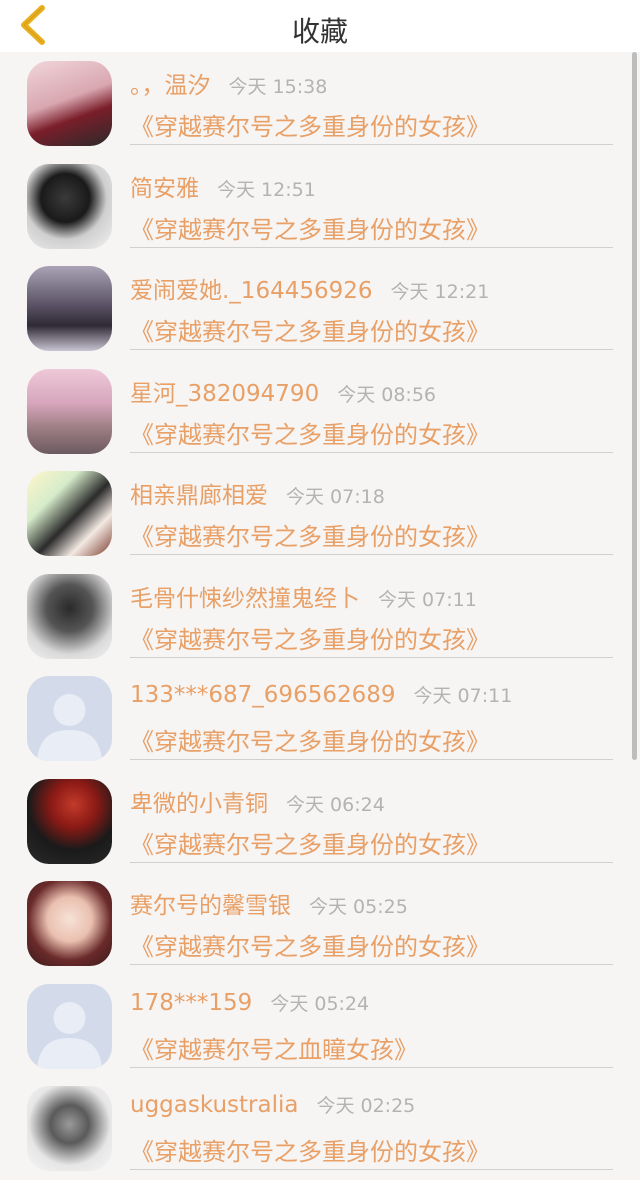 The width and height of the screenshot is (640, 1180). Describe the element at coordinates (371, 1021) in the screenshot. I see `item-info: 178***159 今天 05:24 《穿越赛尔号之血瞳女孩》` at that location.